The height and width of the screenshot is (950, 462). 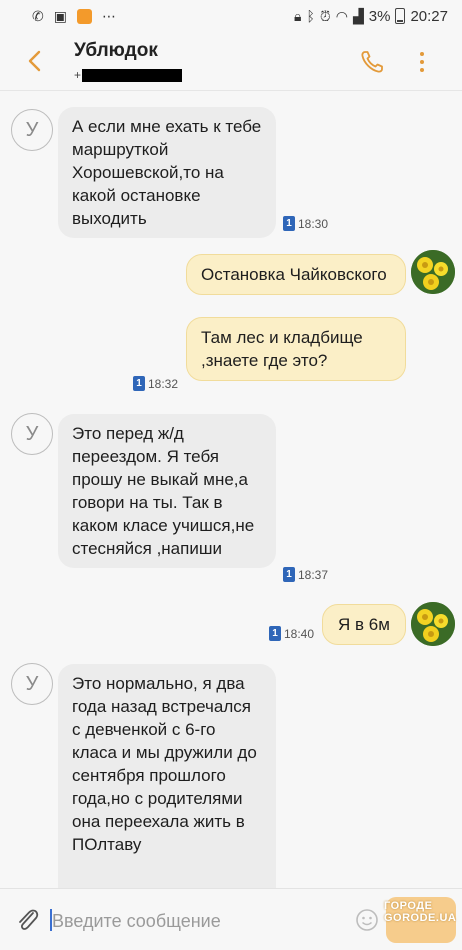 I want to click on attach-button, so click(x=28, y=920).